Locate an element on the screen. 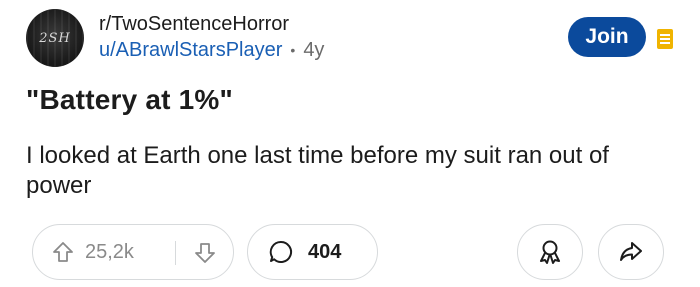 This screenshot has width=700, height=287. subreddit-avatar: 2SH is located at coordinates (55, 38).